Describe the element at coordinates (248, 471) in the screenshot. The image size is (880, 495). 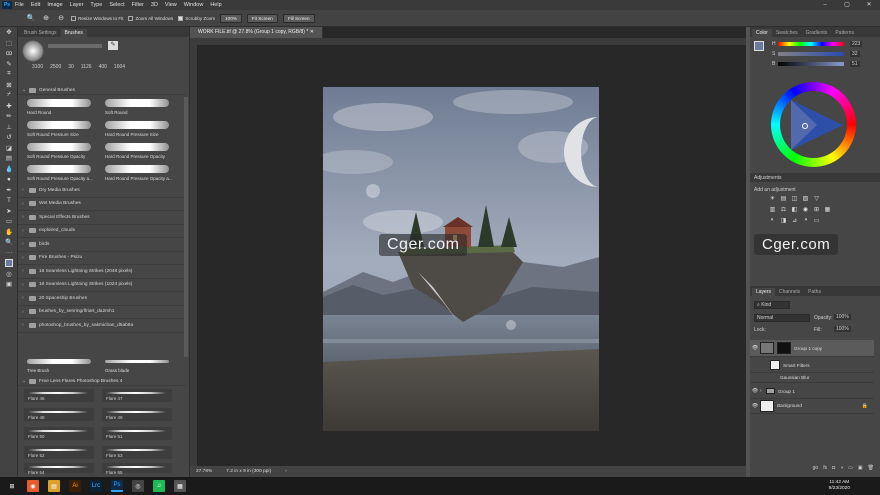
I see `document-size: 7.2 in x 9 in (300 ppi)` at that location.